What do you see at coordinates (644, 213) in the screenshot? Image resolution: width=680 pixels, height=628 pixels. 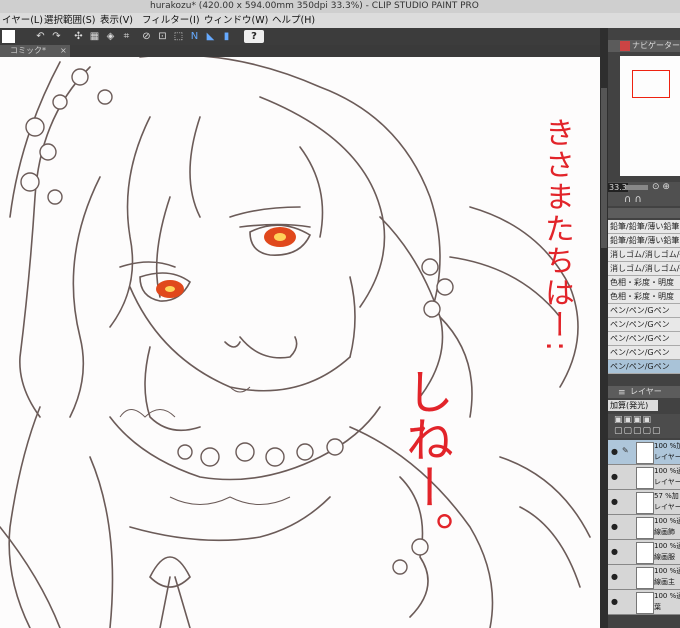 I see `sub-tool-header` at bounding box center [644, 213].